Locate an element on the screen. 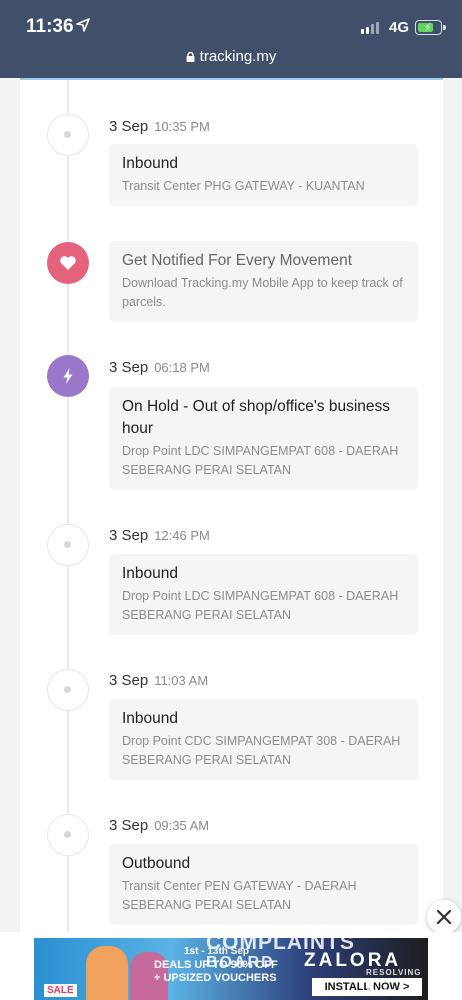  location-arrow-icon is located at coordinates (83, 25).